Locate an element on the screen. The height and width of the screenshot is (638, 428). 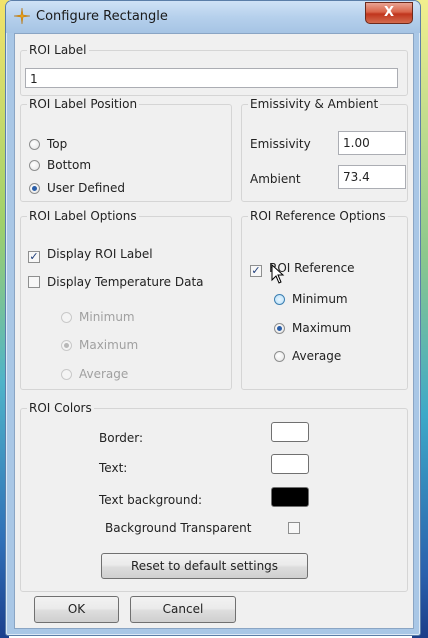
temp-option-label: Maximum is located at coordinates (109, 345).